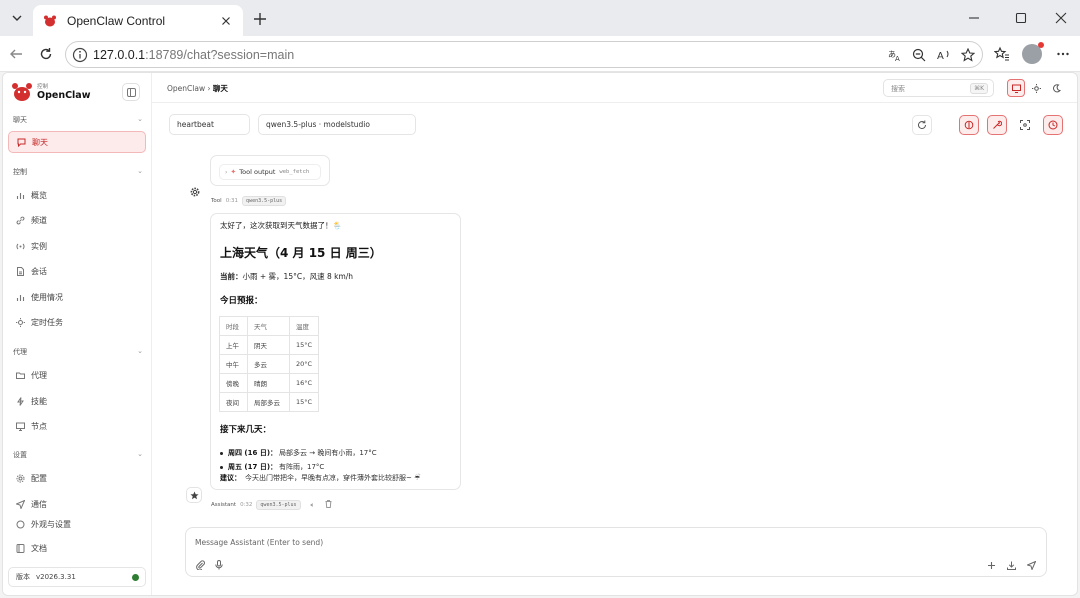 This screenshot has height=598, width=1080. Describe the element at coordinates (298, 276) in the screenshot. I see `current-text: 小雨 + 雾，15°C，风速 8 km/h` at that location.